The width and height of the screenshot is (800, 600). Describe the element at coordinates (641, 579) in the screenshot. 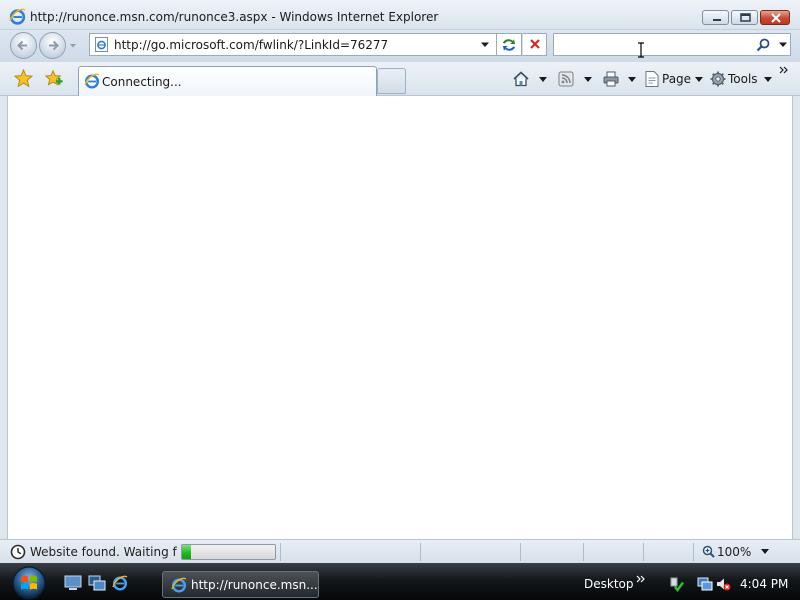

I see `toolbar-chevron-icon` at that location.